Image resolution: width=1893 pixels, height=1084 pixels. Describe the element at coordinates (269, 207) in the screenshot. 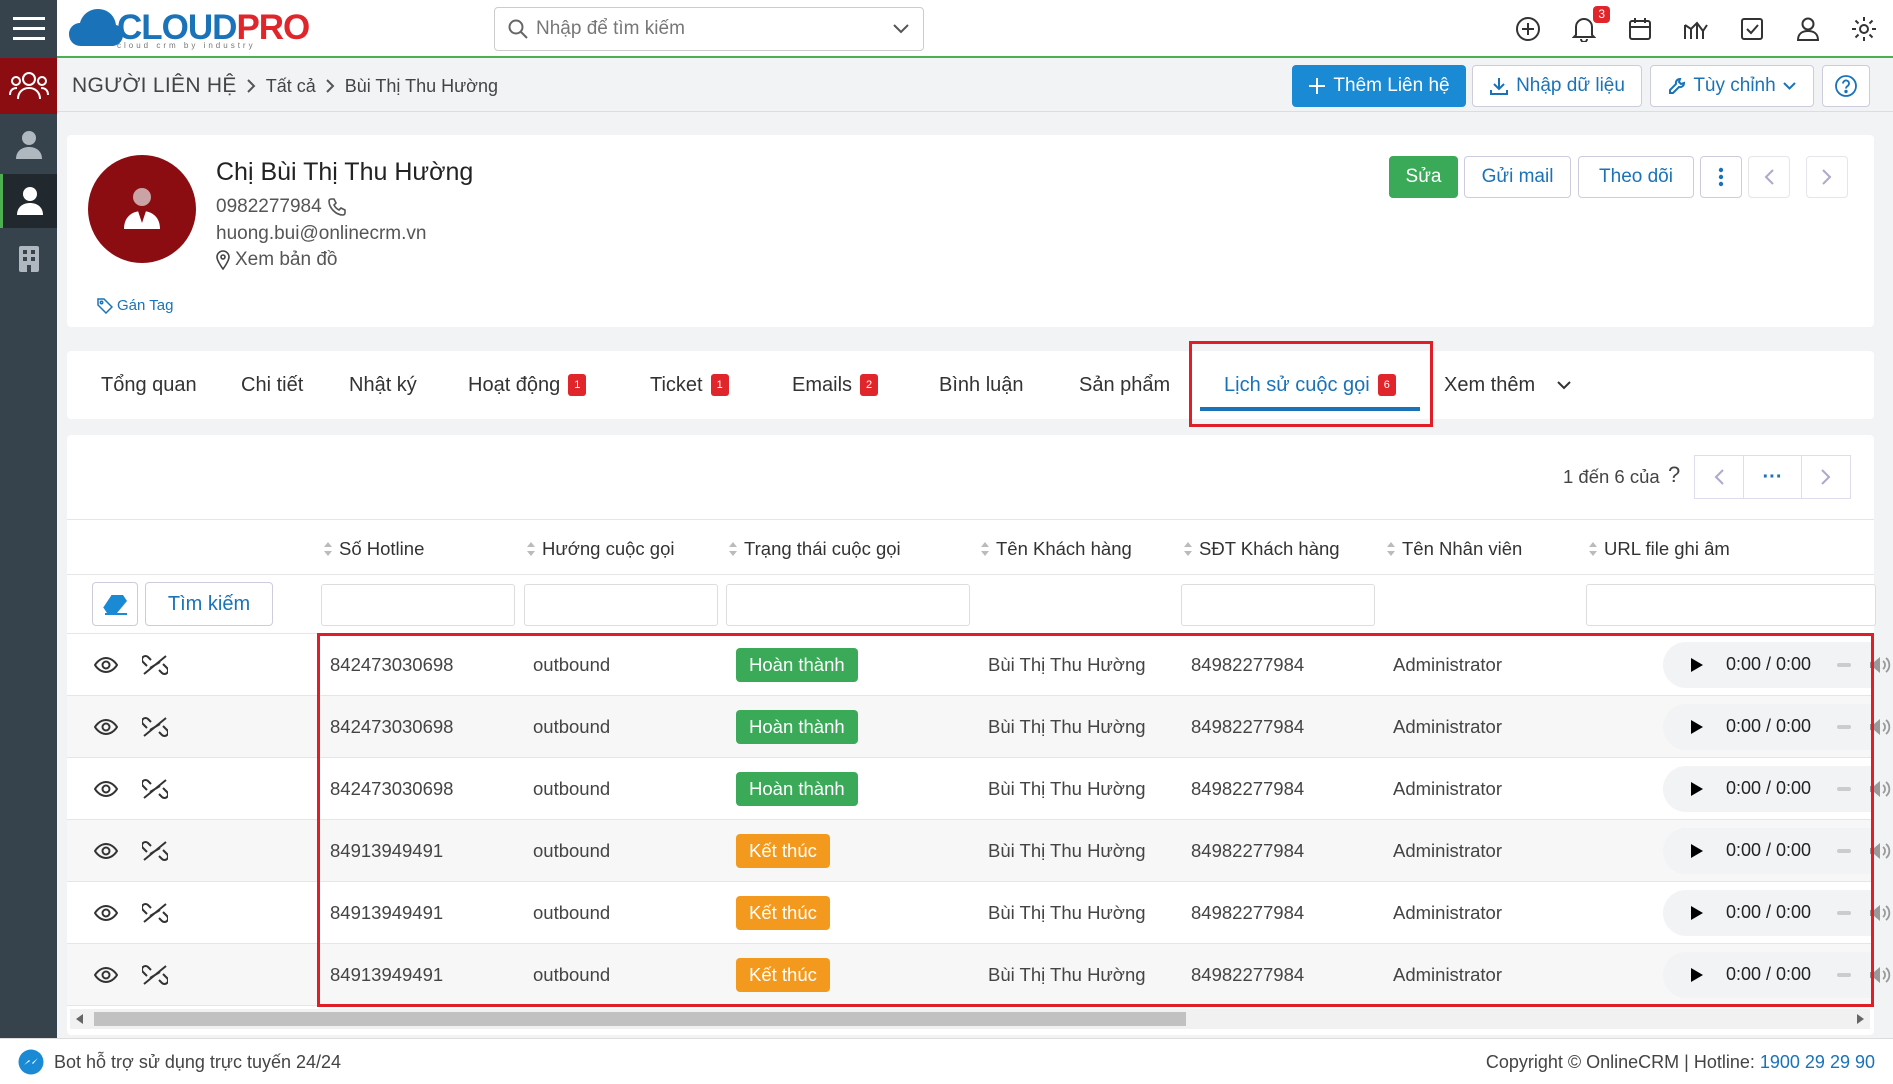

I see `contact-phone: 0982277984` at that location.